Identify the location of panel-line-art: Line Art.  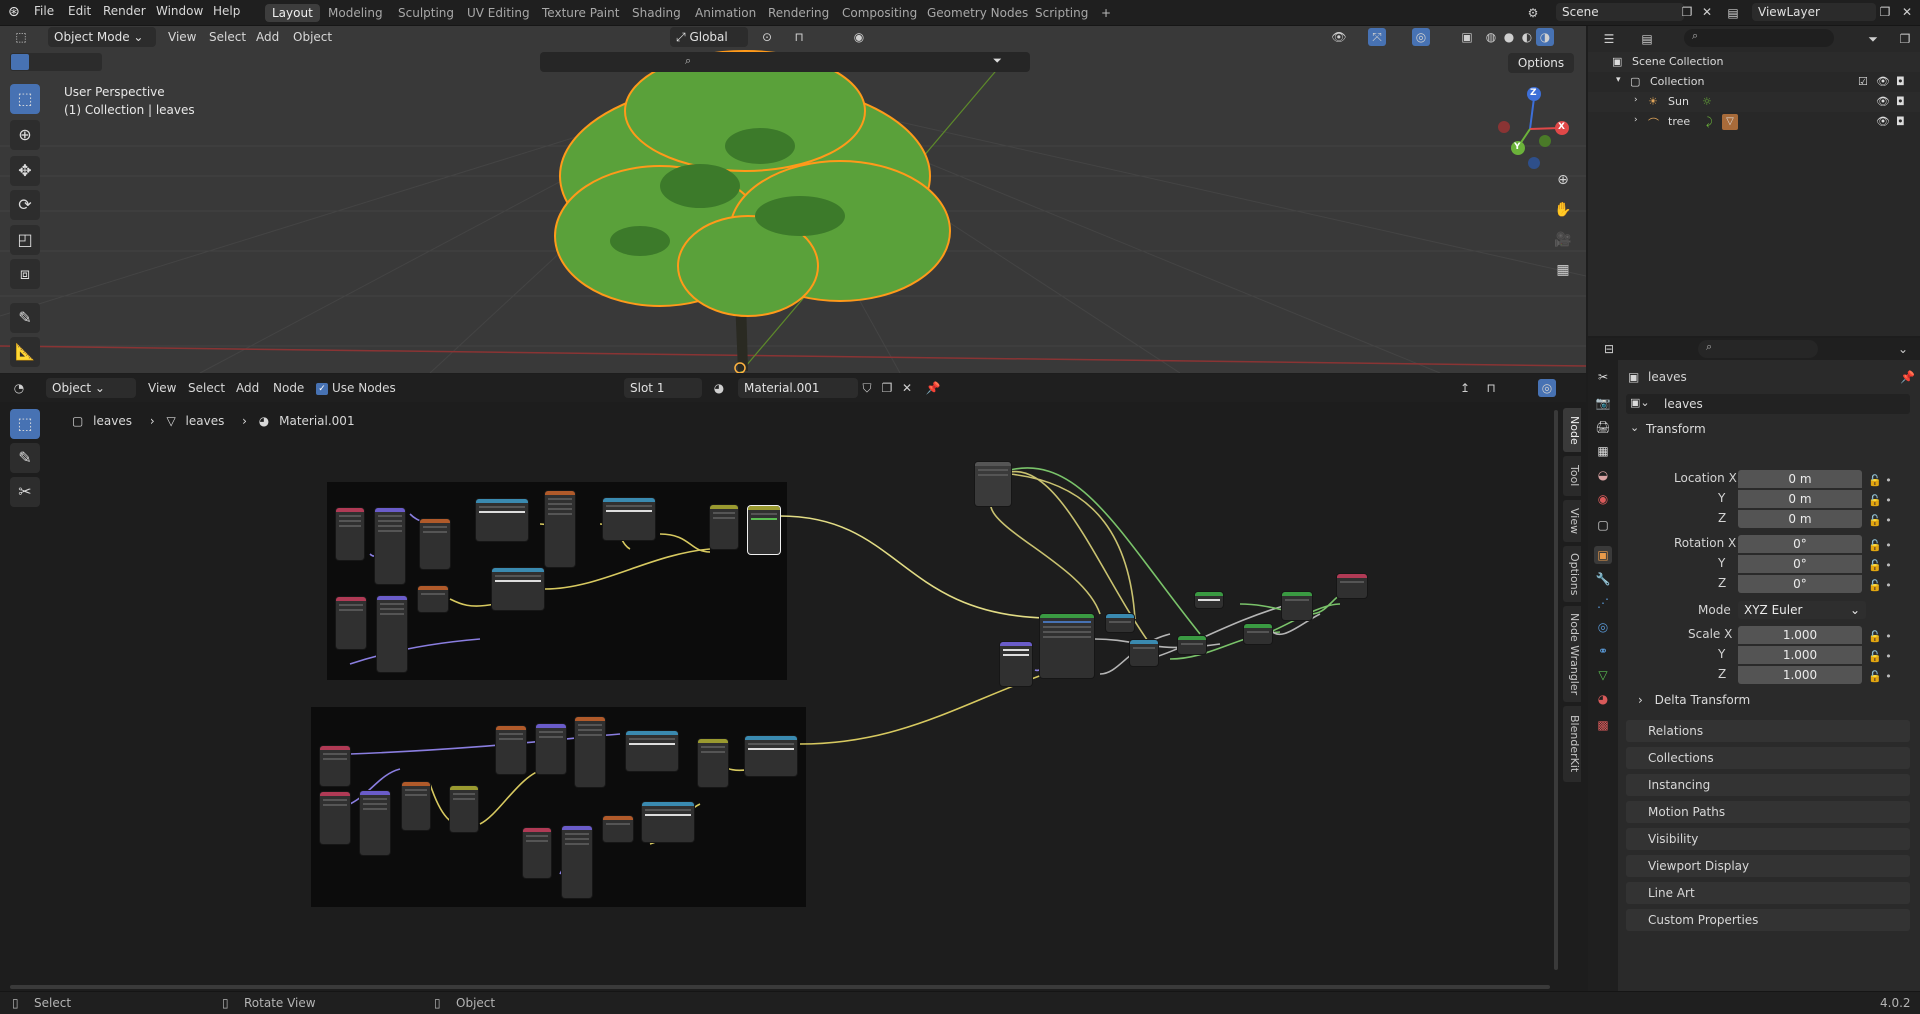
(1768, 893).